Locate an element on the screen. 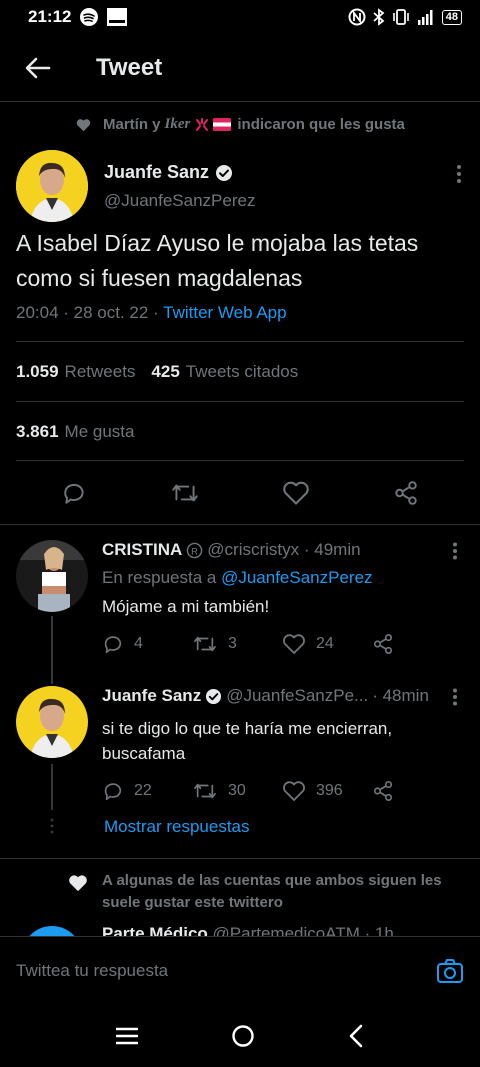  likes-count: 3.861 is located at coordinates (37, 431).